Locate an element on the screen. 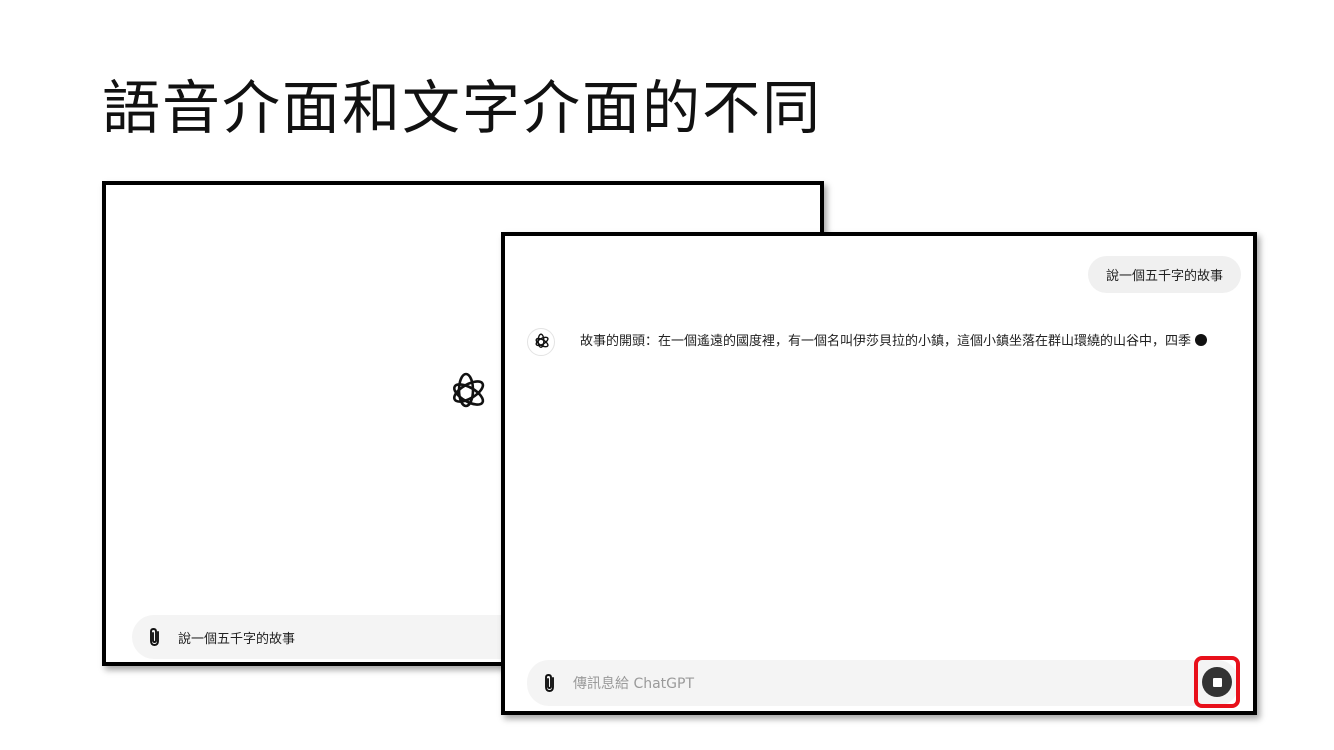  slide-title: 語音介面和文字介面的不同 is located at coordinates (462, 108).